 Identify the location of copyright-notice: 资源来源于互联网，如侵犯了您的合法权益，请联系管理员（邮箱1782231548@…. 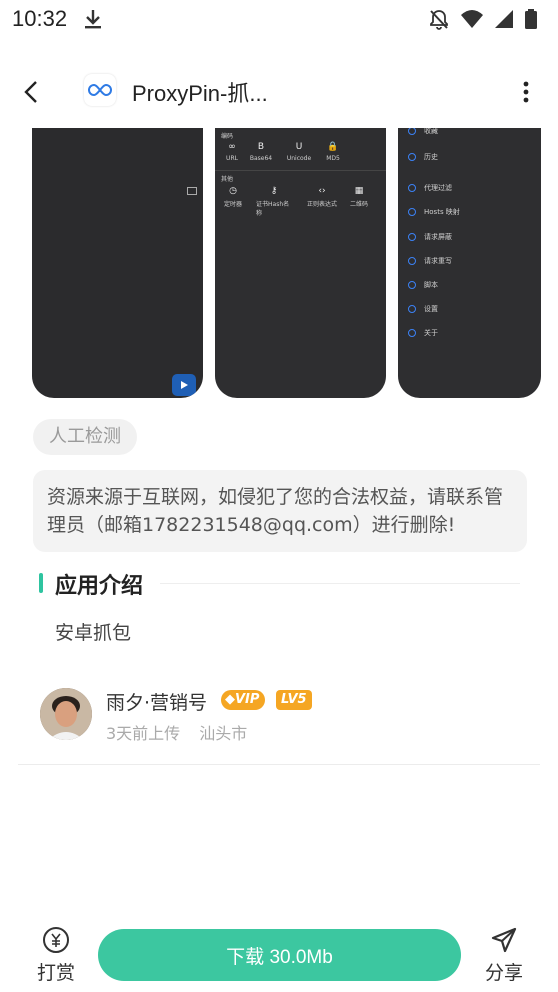
(280, 511).